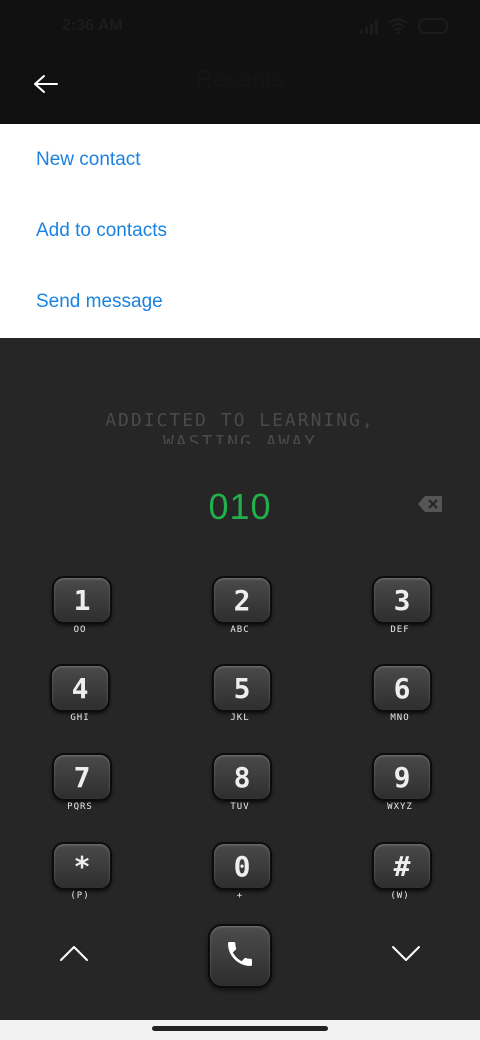 The image size is (480, 1040). I want to click on key-4: 4, so click(80, 688).